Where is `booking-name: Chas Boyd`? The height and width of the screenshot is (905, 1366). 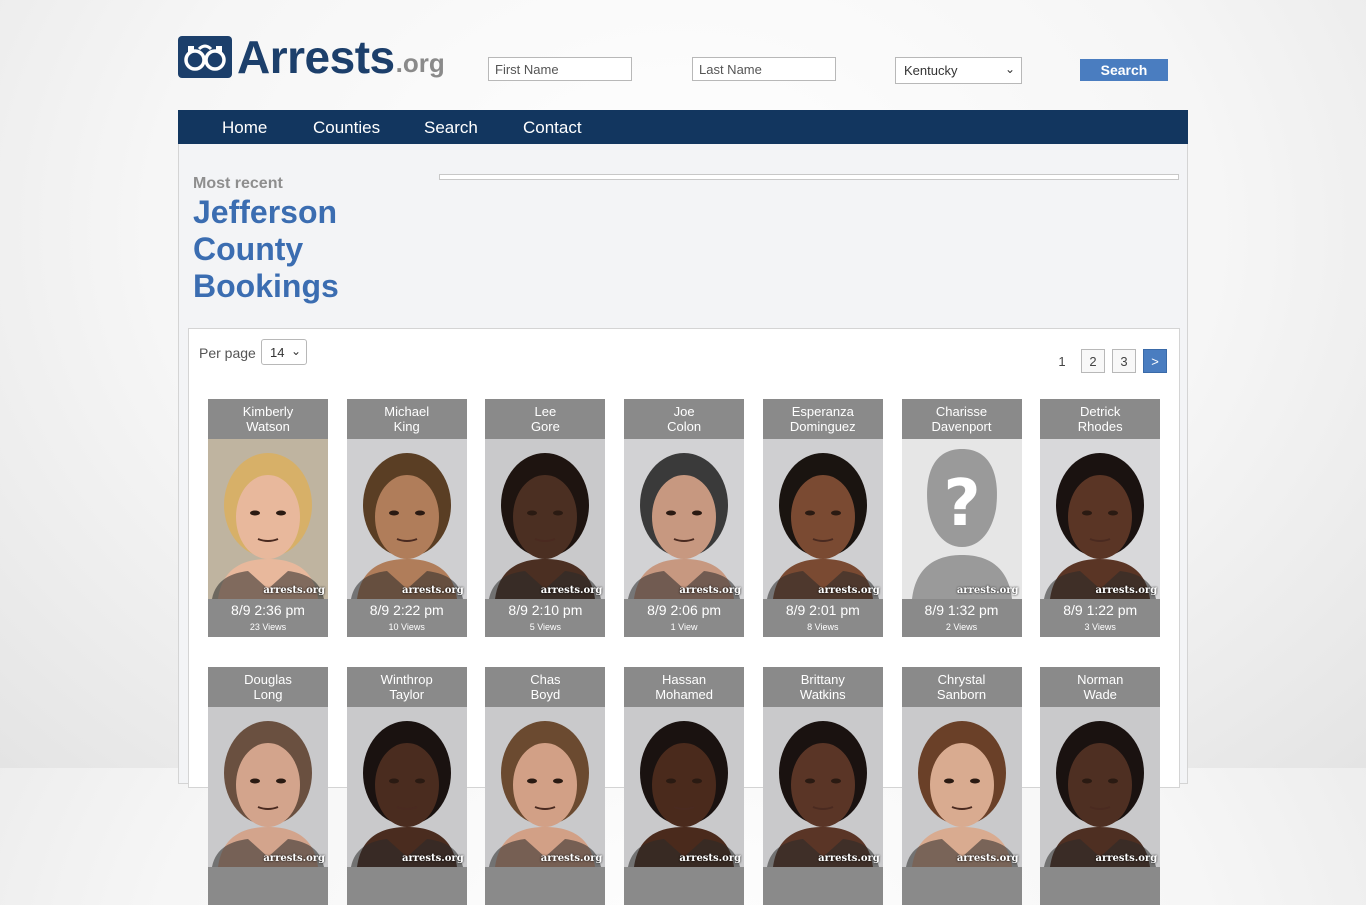
booking-name: Chas Boyd is located at coordinates (545, 687).